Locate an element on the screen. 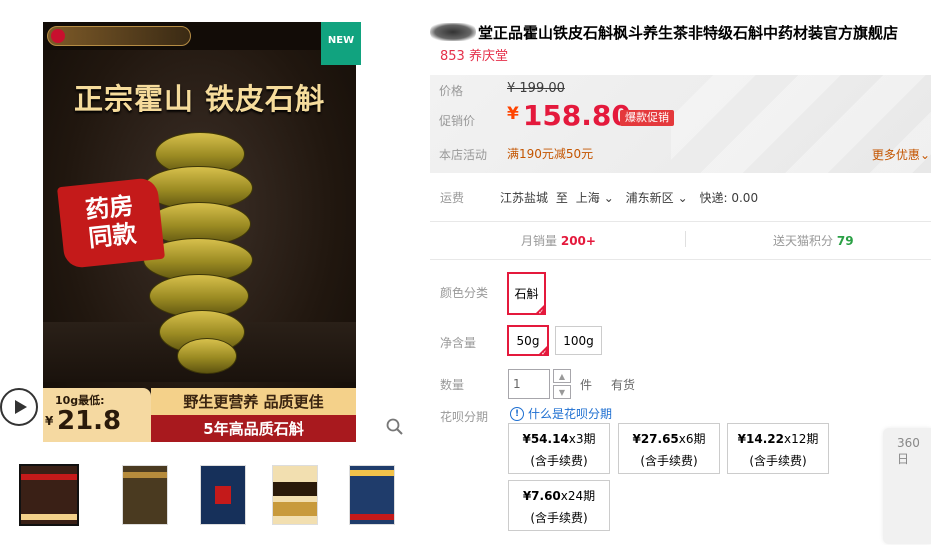  huabei-plan-6: ¥27.65x6期 (含手续费) is located at coordinates (669, 448).